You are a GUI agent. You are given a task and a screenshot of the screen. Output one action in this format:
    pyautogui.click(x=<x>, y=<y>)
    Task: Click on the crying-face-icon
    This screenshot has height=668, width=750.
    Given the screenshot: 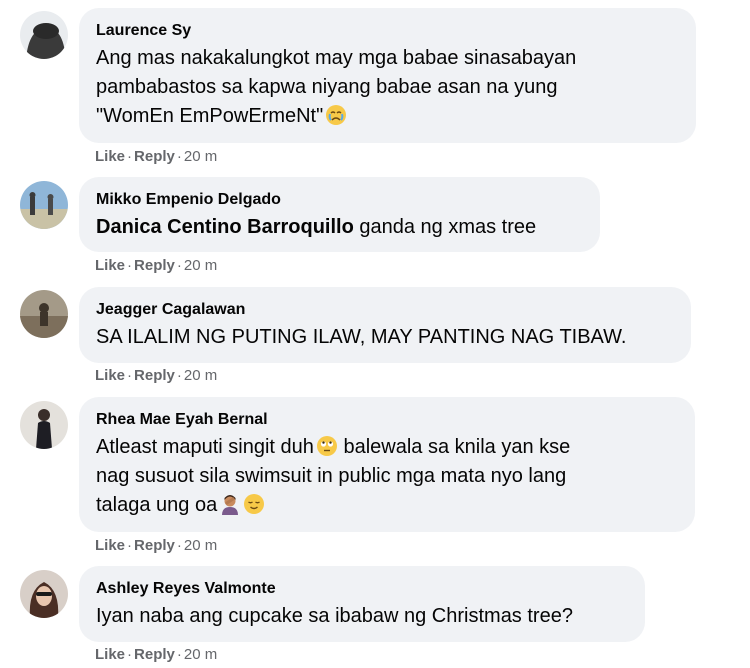 What is the action you would take?
    pyautogui.click(x=336, y=115)
    